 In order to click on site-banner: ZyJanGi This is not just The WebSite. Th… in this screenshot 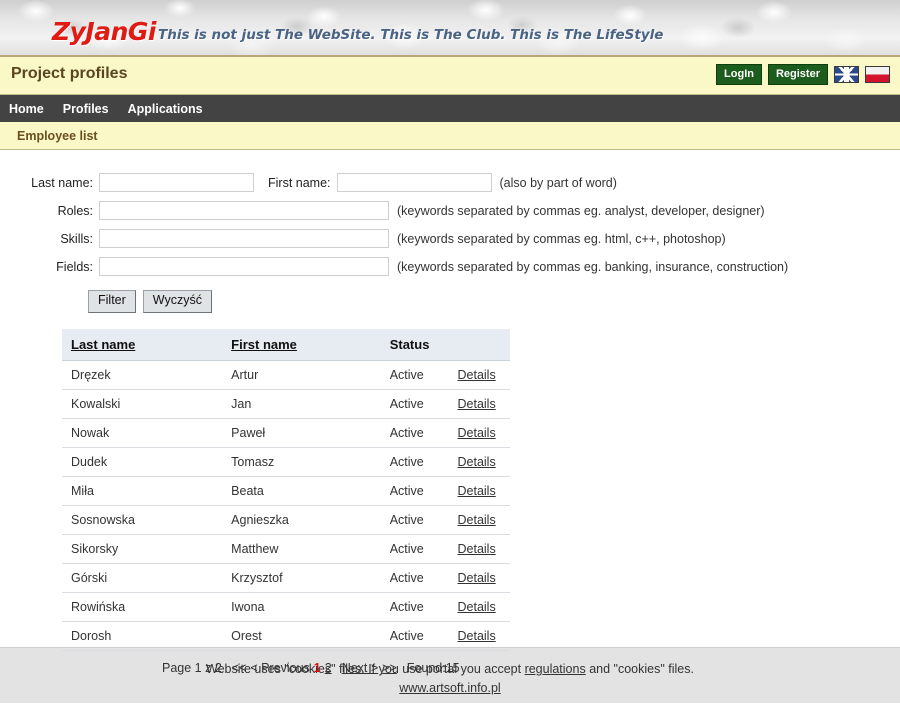, I will do `click(450, 28)`.